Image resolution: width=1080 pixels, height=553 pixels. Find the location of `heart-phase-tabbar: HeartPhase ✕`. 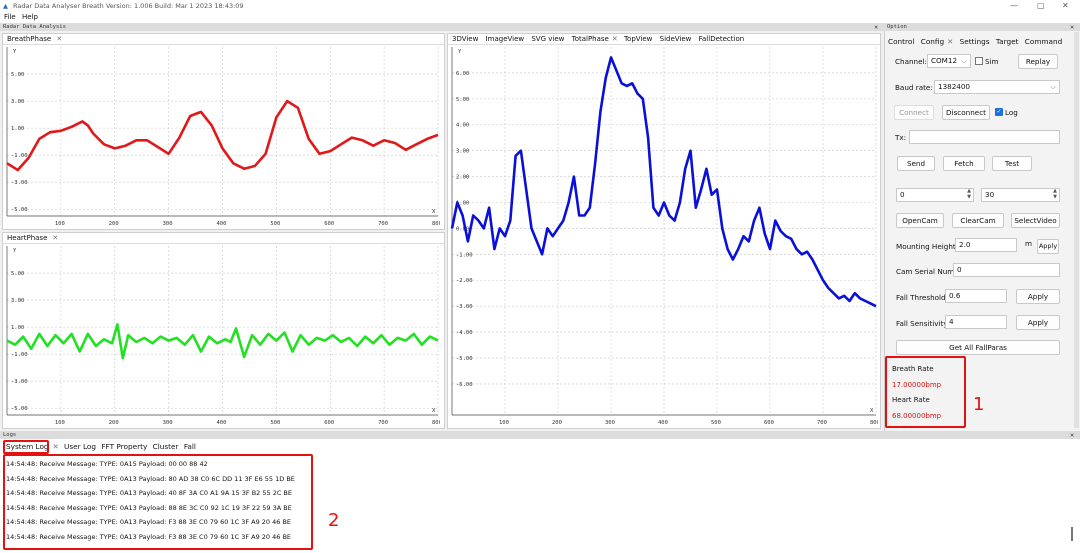

heart-phase-tabbar: HeartPhase ✕ is located at coordinates (223, 238).